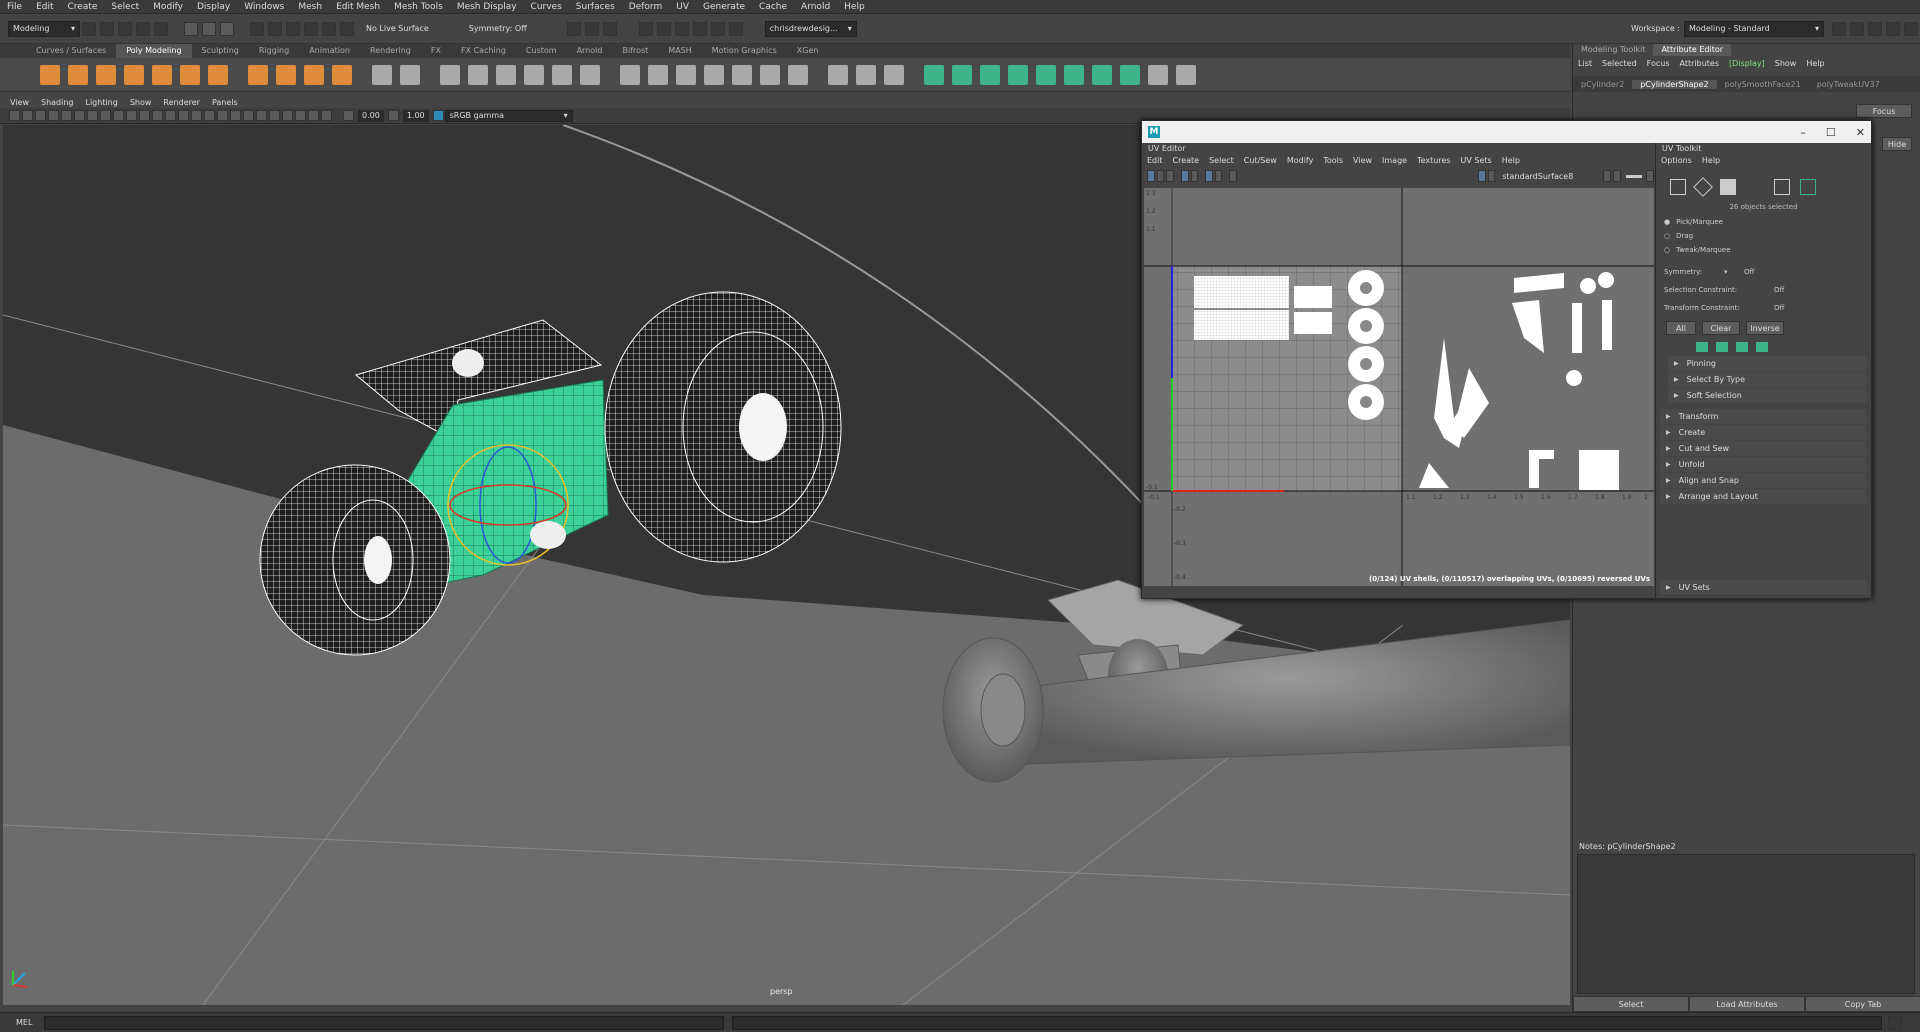 The image size is (1920, 1032). What do you see at coordinates (1233, 176) in the screenshot?
I see `uv-image-icon` at bounding box center [1233, 176].